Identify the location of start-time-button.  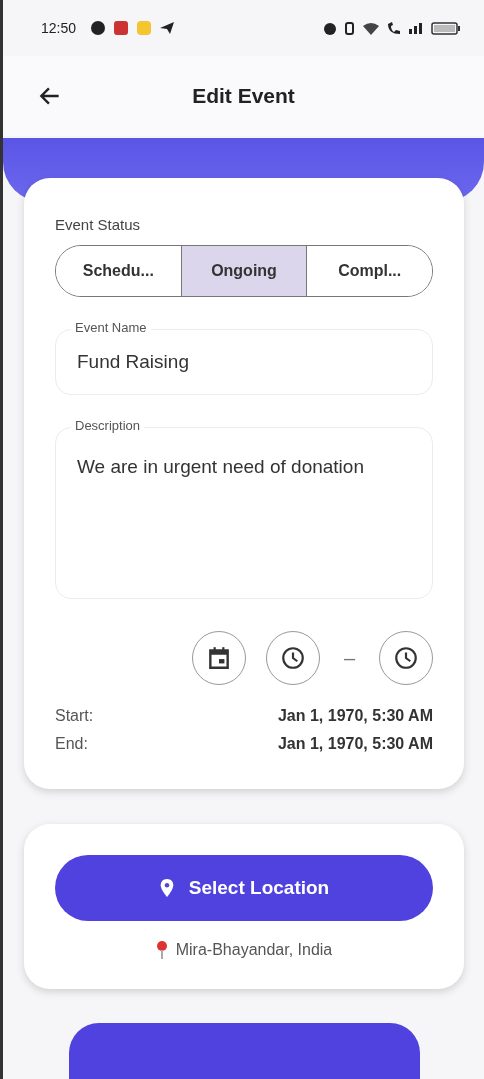
(292, 658).